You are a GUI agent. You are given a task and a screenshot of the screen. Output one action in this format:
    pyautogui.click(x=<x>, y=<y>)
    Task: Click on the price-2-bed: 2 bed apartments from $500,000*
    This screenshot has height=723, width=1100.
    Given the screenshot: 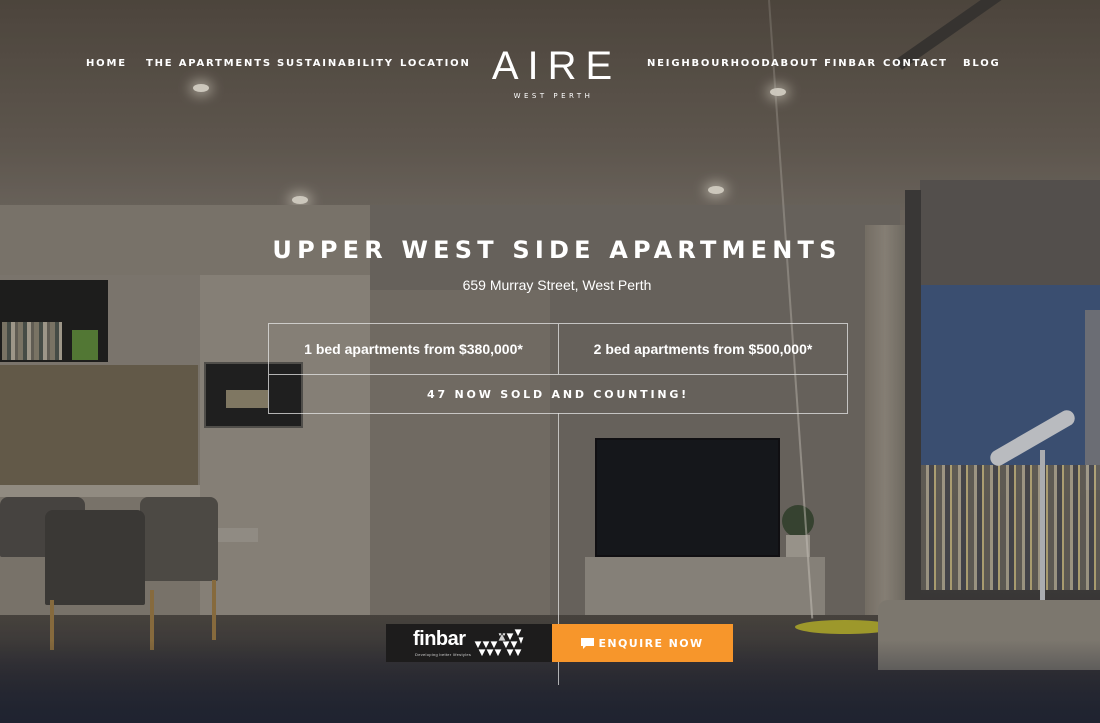 What is the action you would take?
    pyautogui.click(x=703, y=349)
    